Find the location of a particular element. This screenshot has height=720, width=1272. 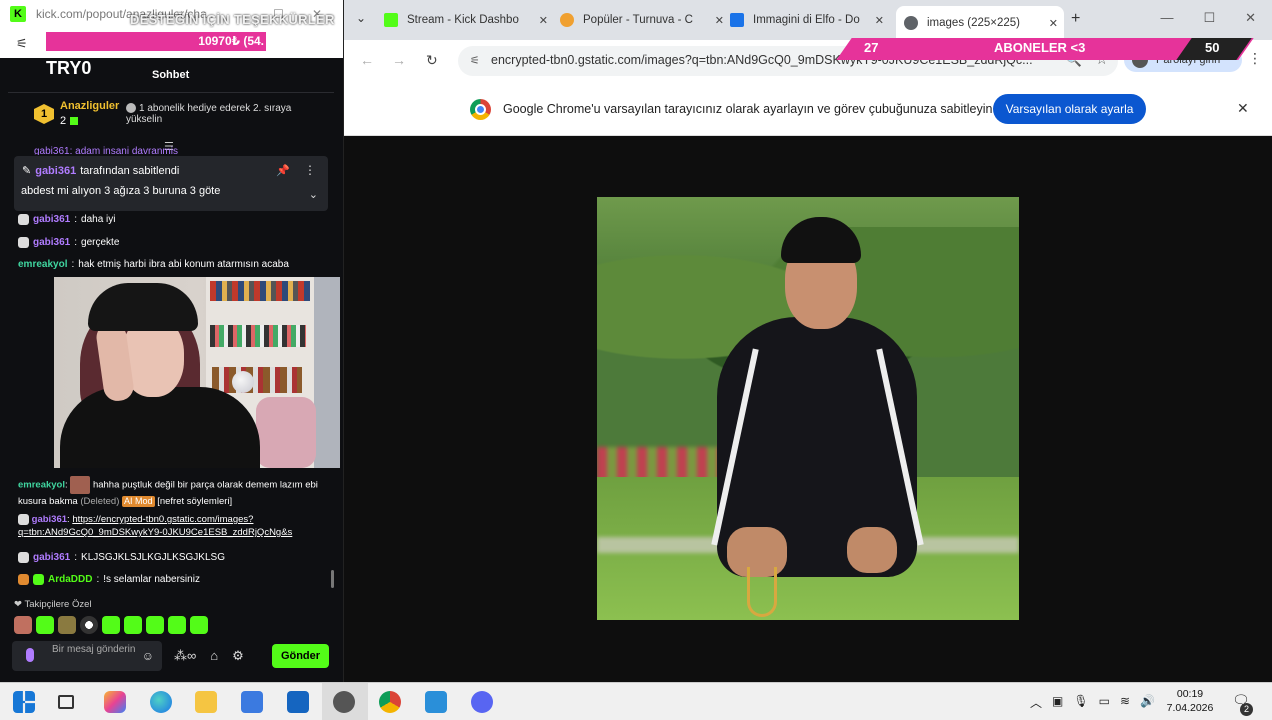

copilot-icon is located at coordinates (115, 702).